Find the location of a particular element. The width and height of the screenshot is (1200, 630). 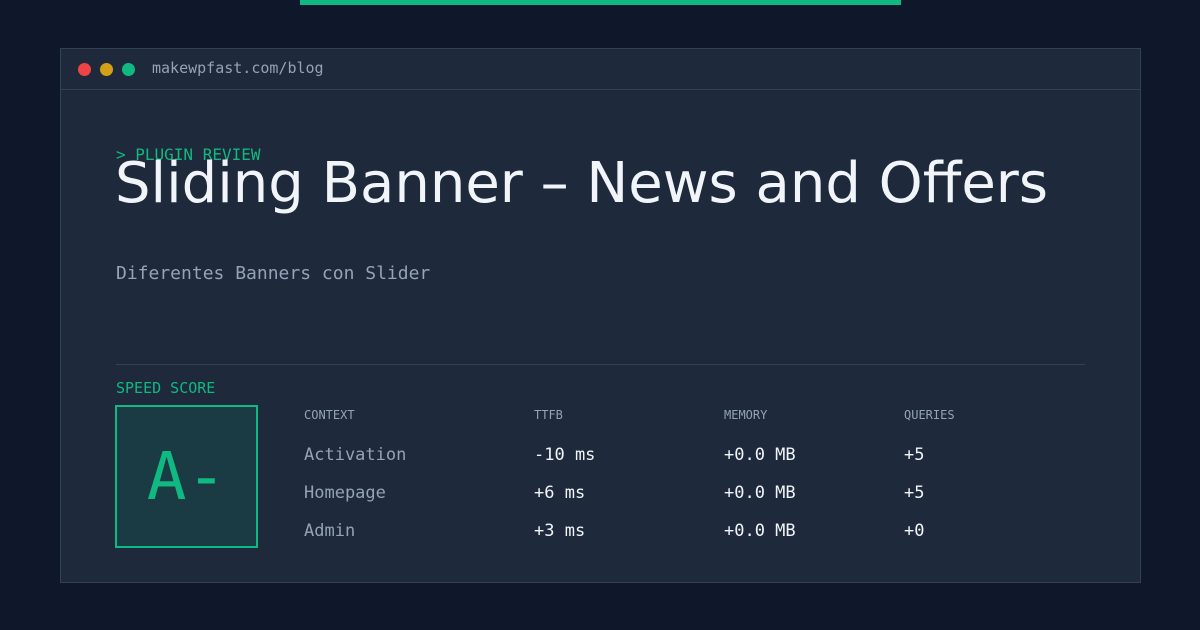

row-activation-context: Activation is located at coordinates (355, 455).